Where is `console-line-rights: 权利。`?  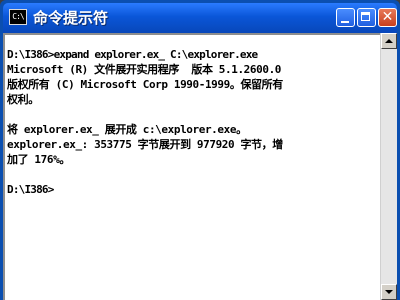 console-line-rights: 权利。 is located at coordinates (23, 99).